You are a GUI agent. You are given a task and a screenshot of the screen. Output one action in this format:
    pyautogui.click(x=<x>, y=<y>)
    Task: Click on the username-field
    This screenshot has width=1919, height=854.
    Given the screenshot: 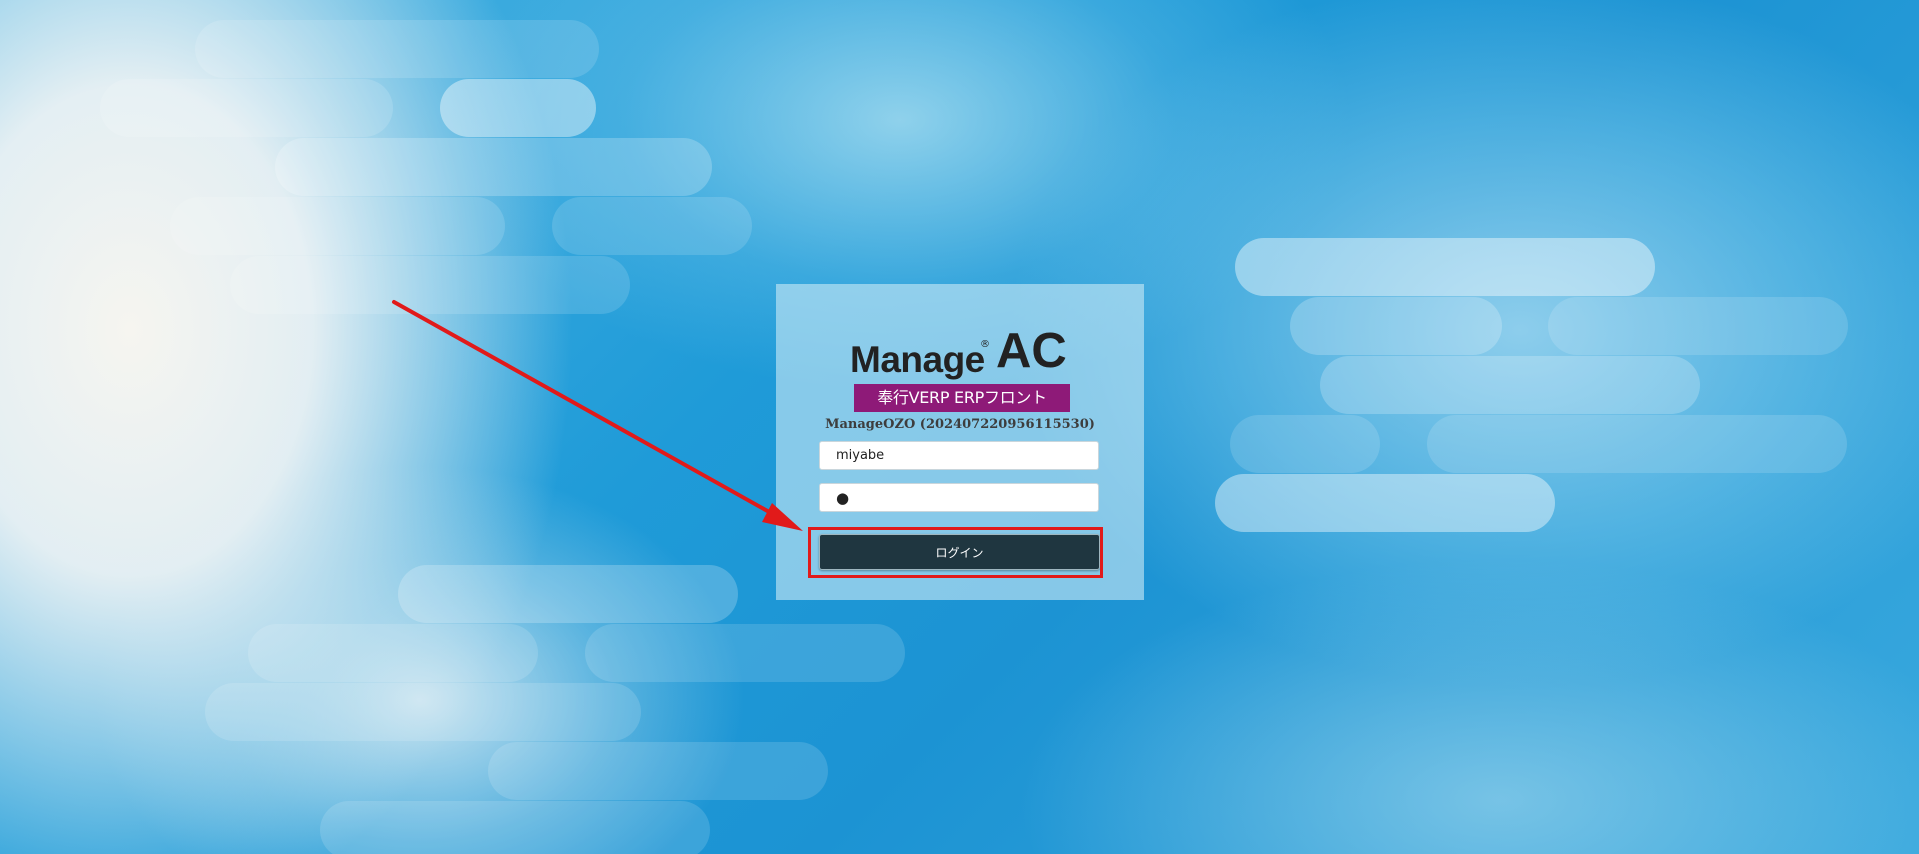 What is the action you would take?
    pyautogui.click(x=959, y=455)
    